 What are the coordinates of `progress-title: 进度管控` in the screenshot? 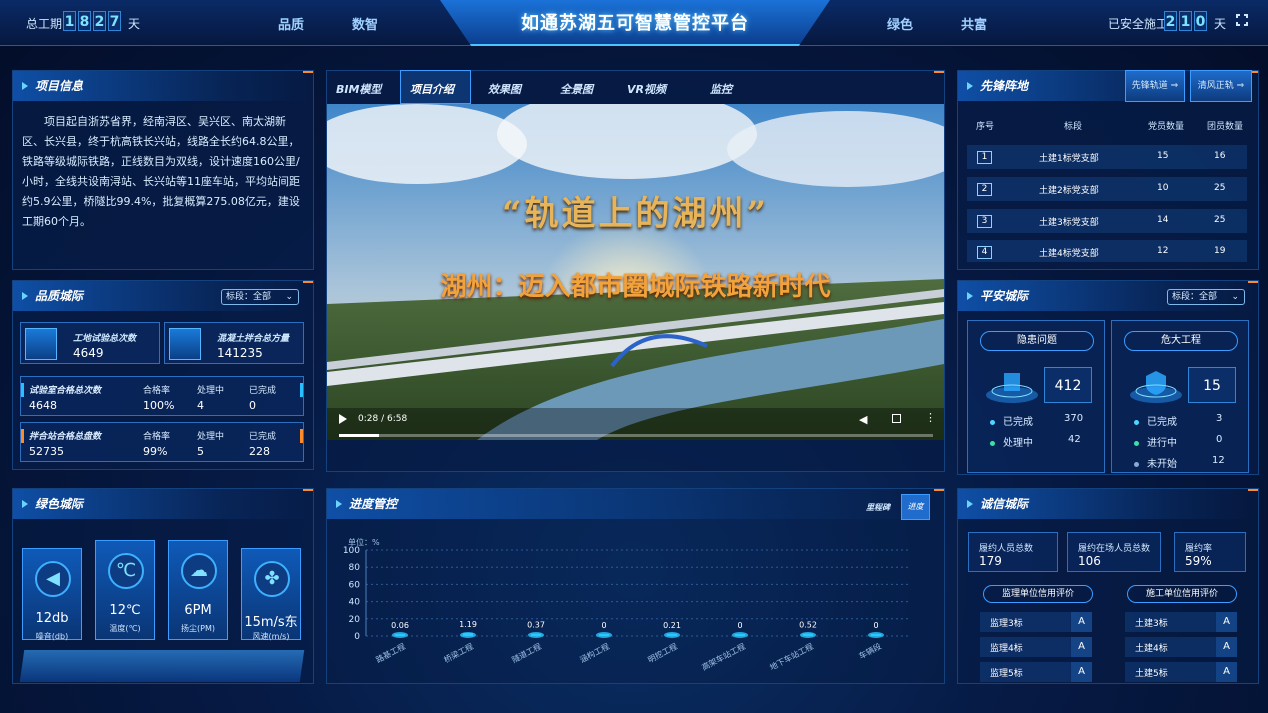 It's located at (635, 504).